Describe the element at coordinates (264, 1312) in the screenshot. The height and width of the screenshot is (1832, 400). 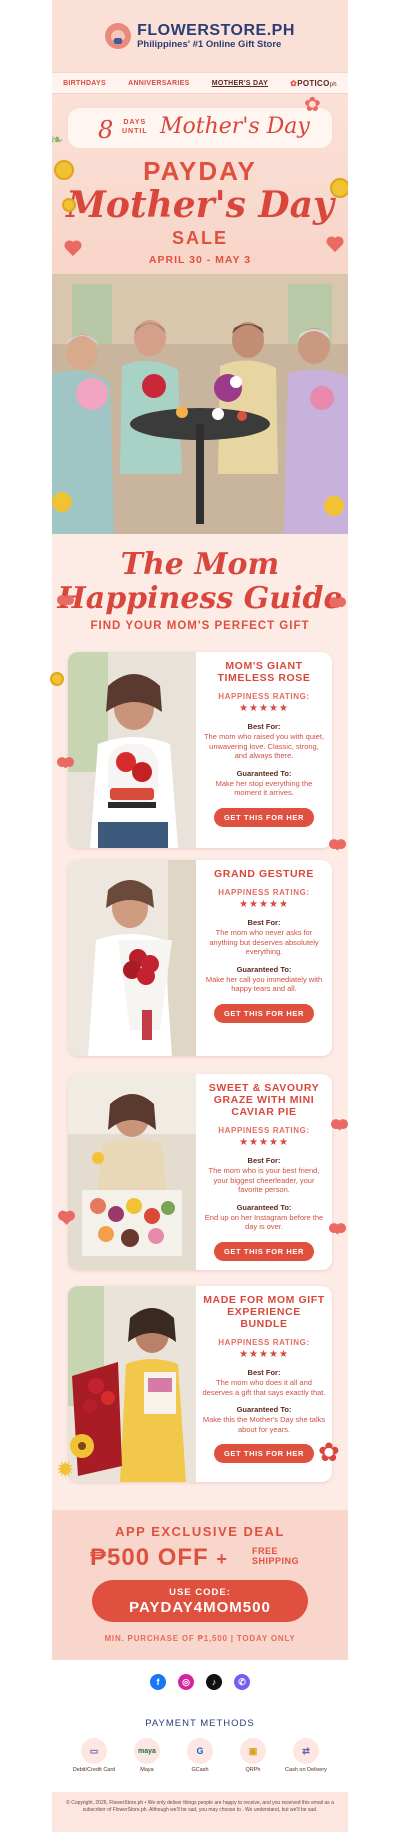
I see `product-title: MADE FOR MOM GIFT EXPERIENCE BUNDLE` at that location.